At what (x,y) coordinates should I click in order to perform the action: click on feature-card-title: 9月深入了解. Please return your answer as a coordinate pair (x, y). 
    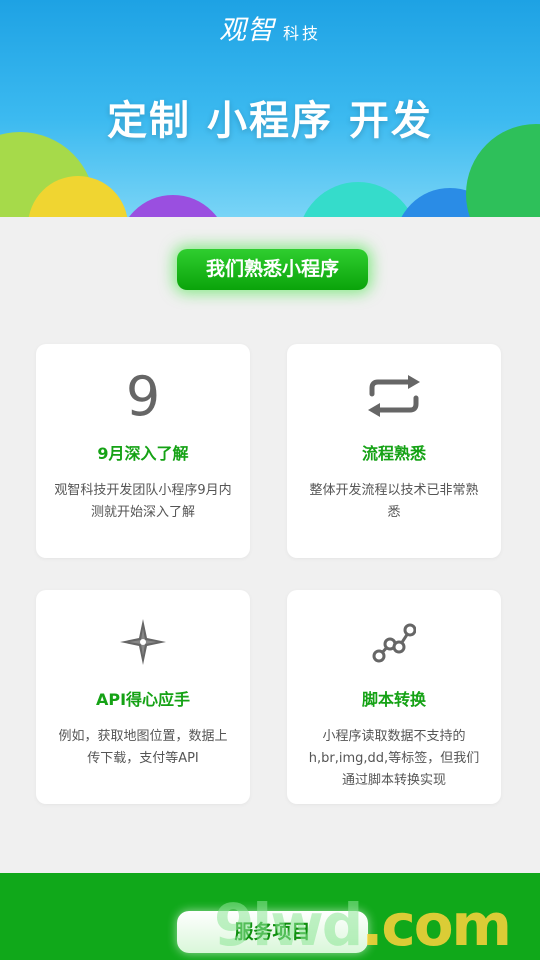
    Looking at the image, I should click on (143, 453).